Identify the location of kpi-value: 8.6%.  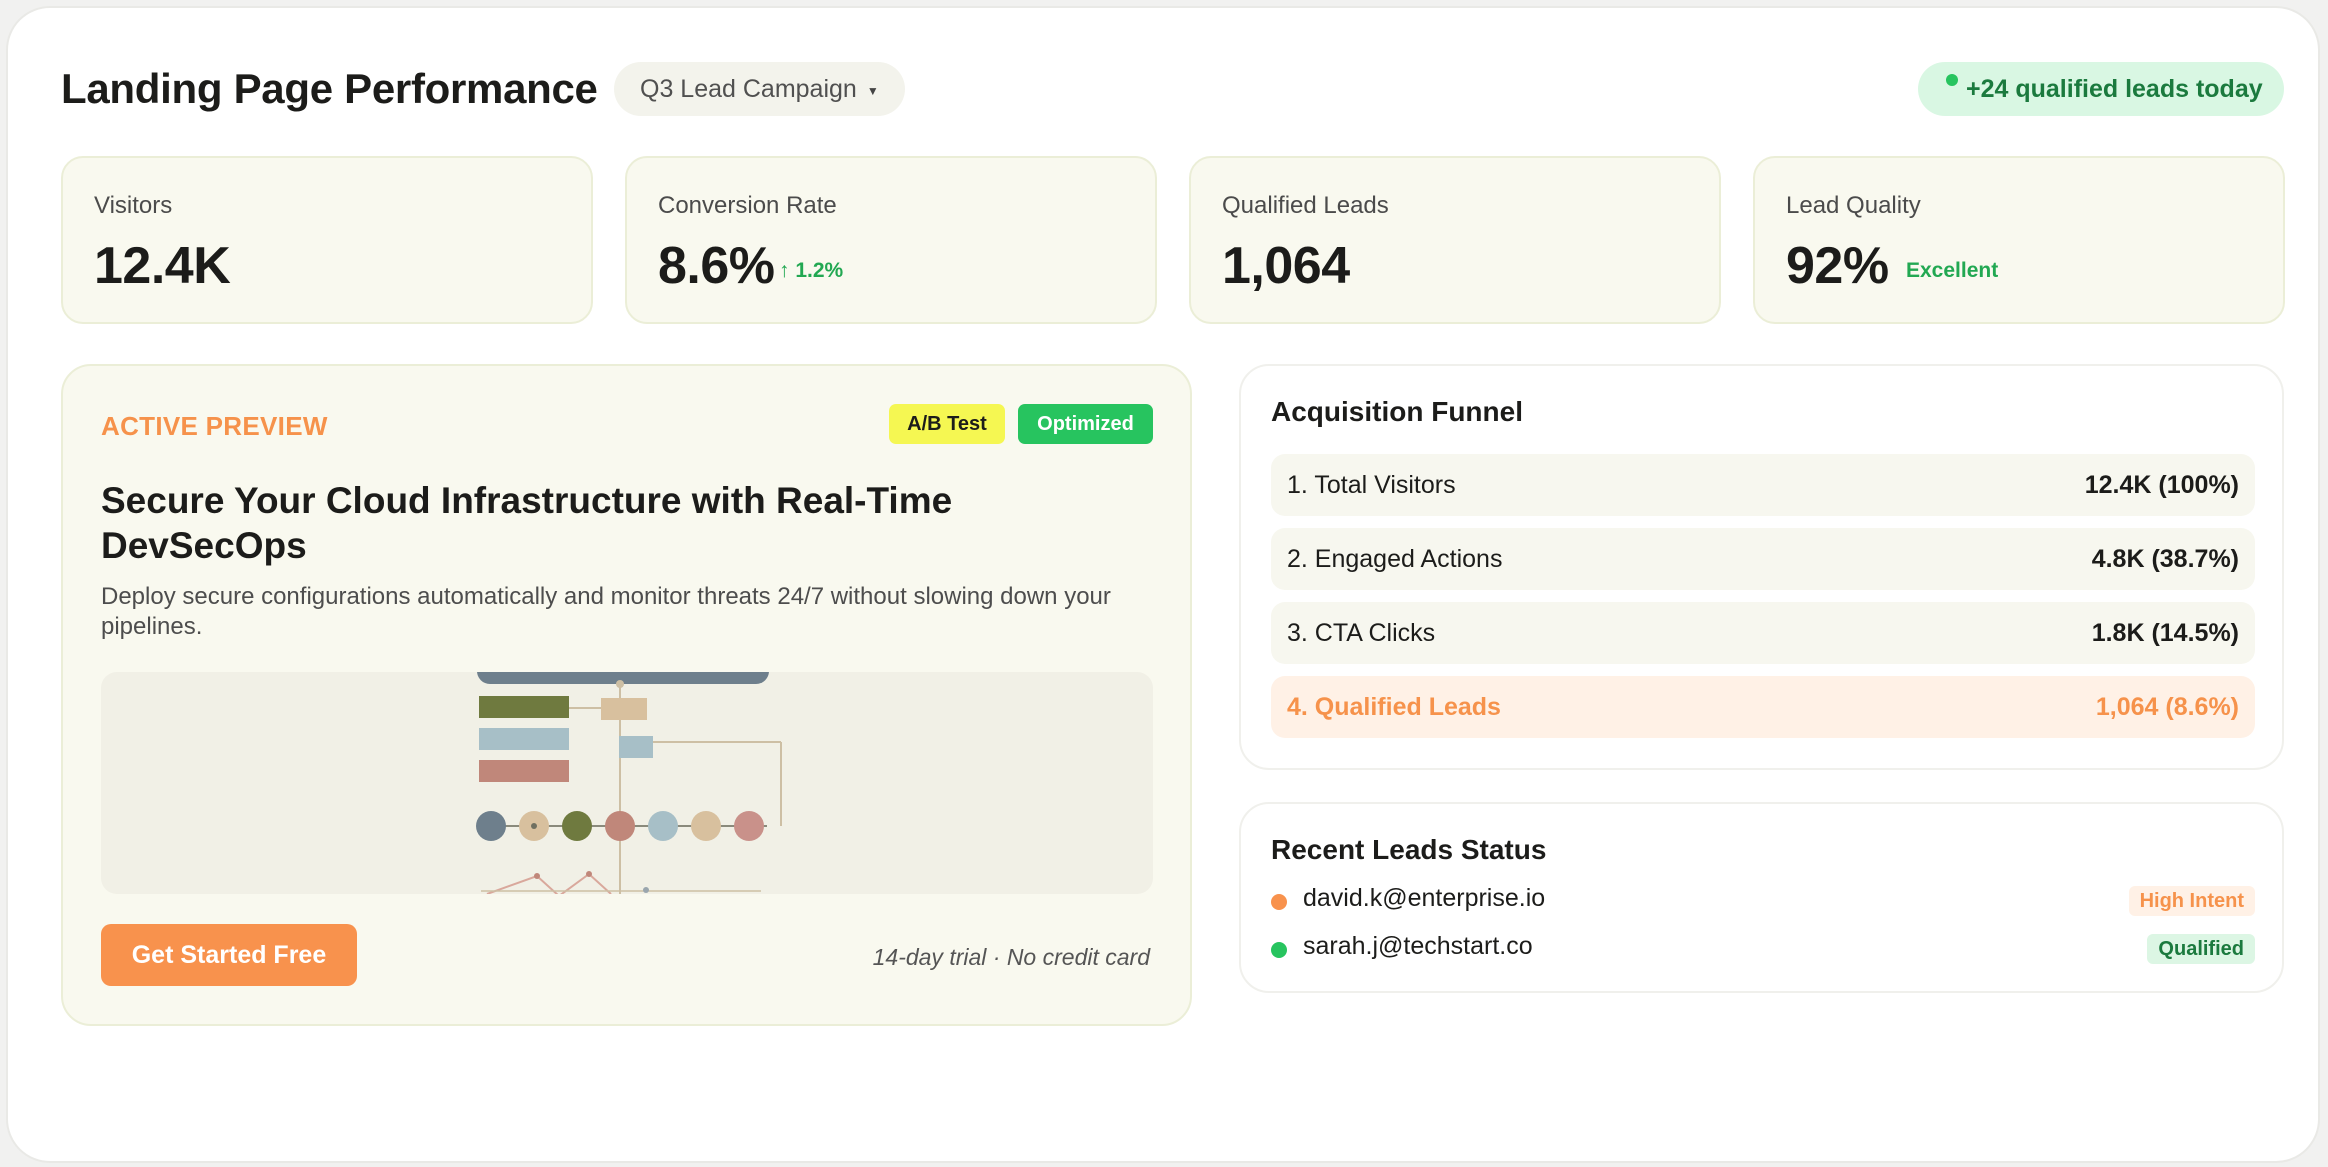
(716, 266).